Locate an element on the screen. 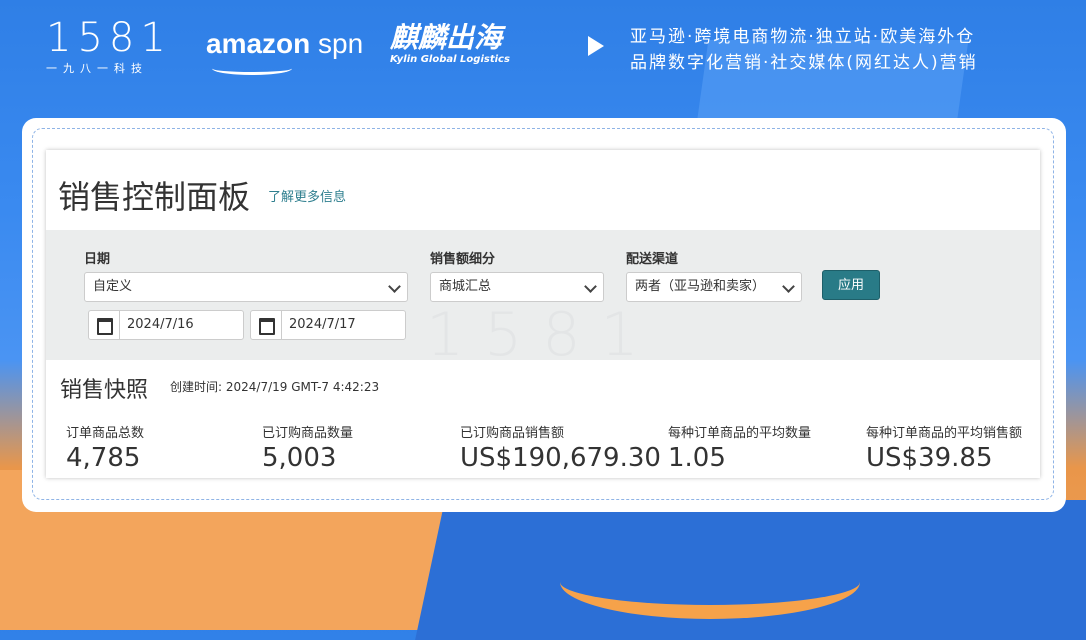  tagline-line-1: 亚马逊·跨境电商物流·独立站·欧美海外仓 is located at coordinates (803, 37).